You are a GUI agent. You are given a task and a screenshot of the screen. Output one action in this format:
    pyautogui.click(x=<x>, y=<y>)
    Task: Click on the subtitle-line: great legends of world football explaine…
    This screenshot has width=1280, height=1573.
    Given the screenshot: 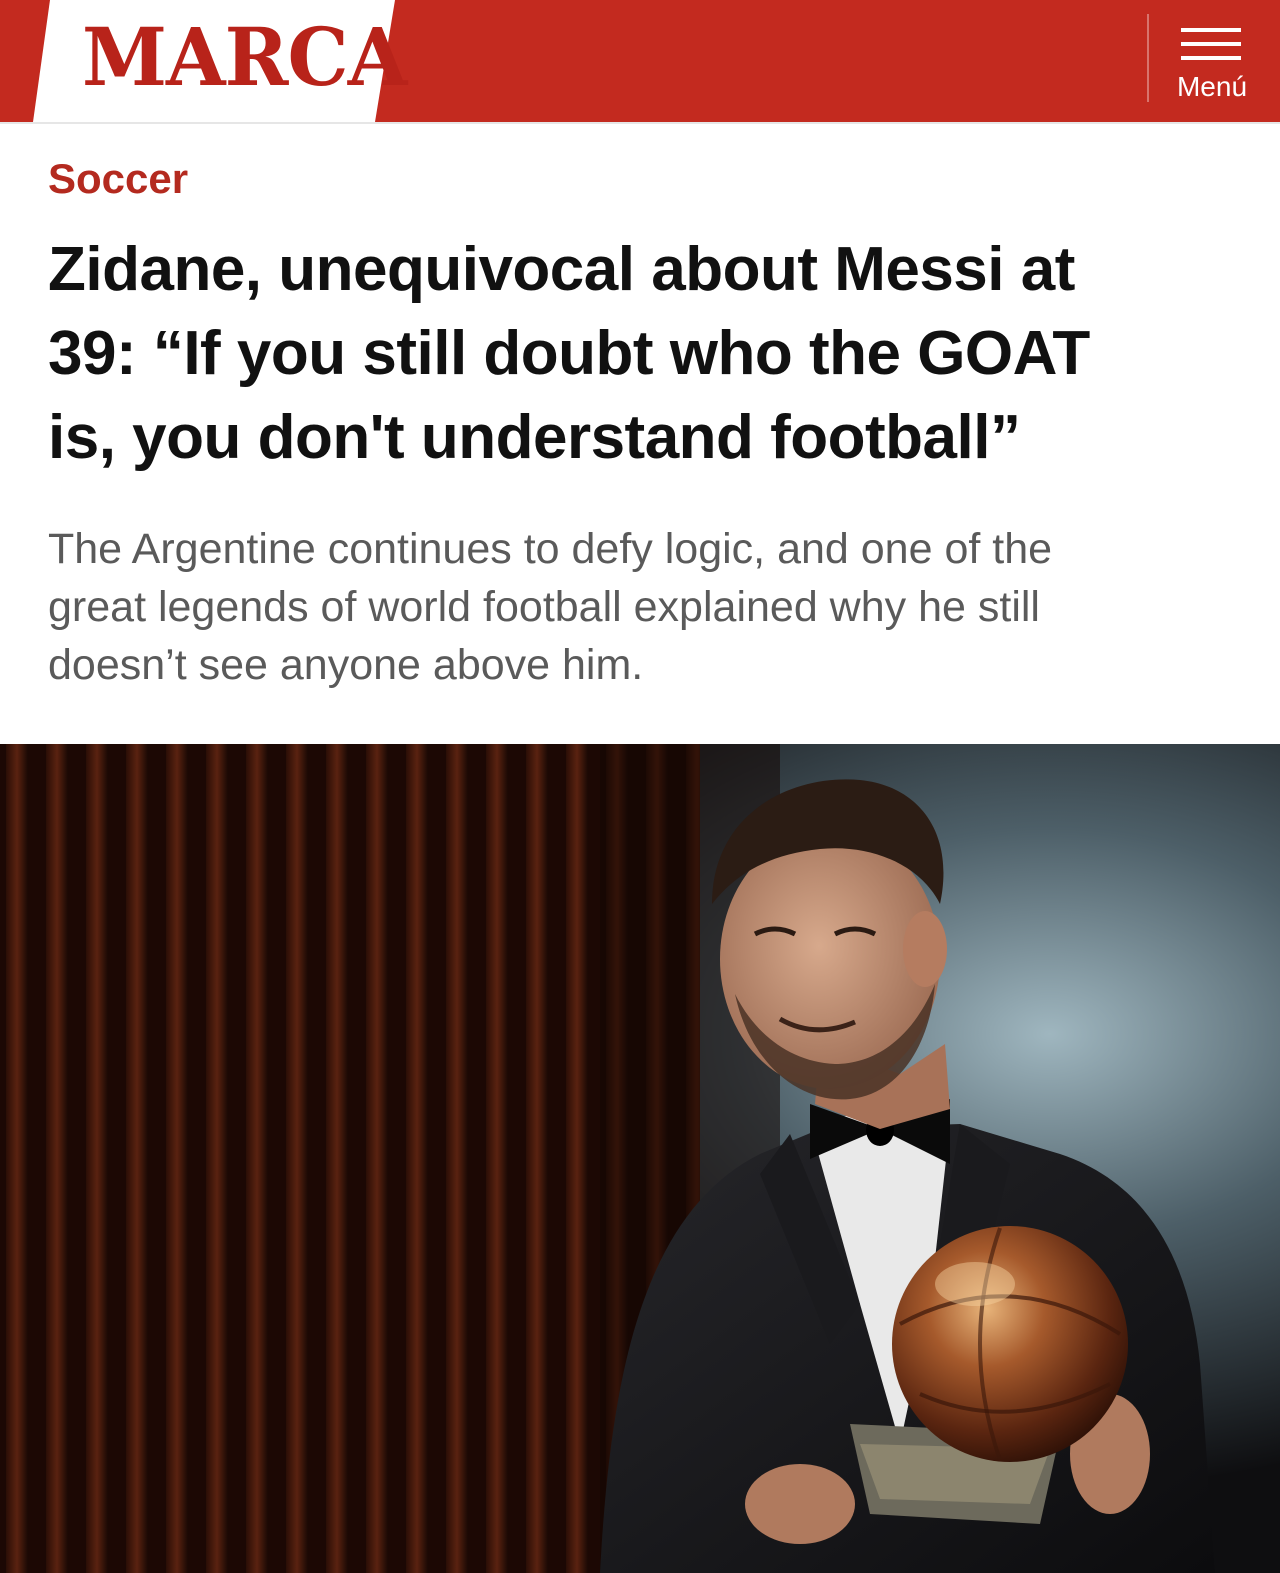 What is the action you would take?
    pyautogui.click(x=544, y=607)
    